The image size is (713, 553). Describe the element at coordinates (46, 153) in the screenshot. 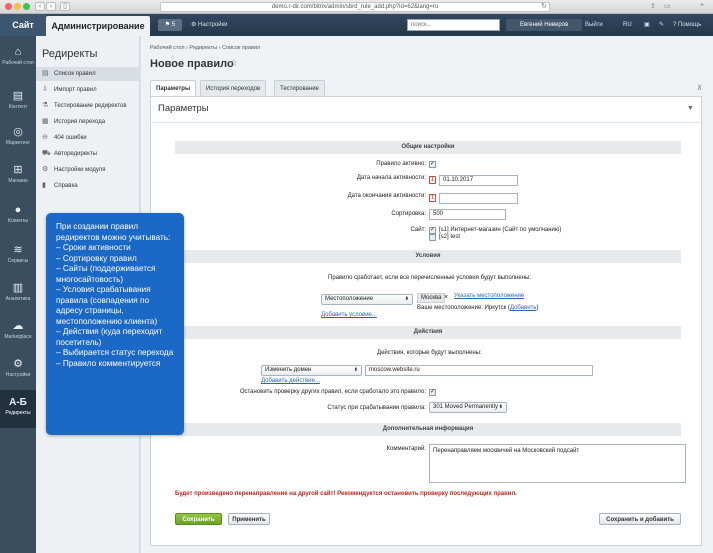

I see `car-icon: ⛟` at that location.